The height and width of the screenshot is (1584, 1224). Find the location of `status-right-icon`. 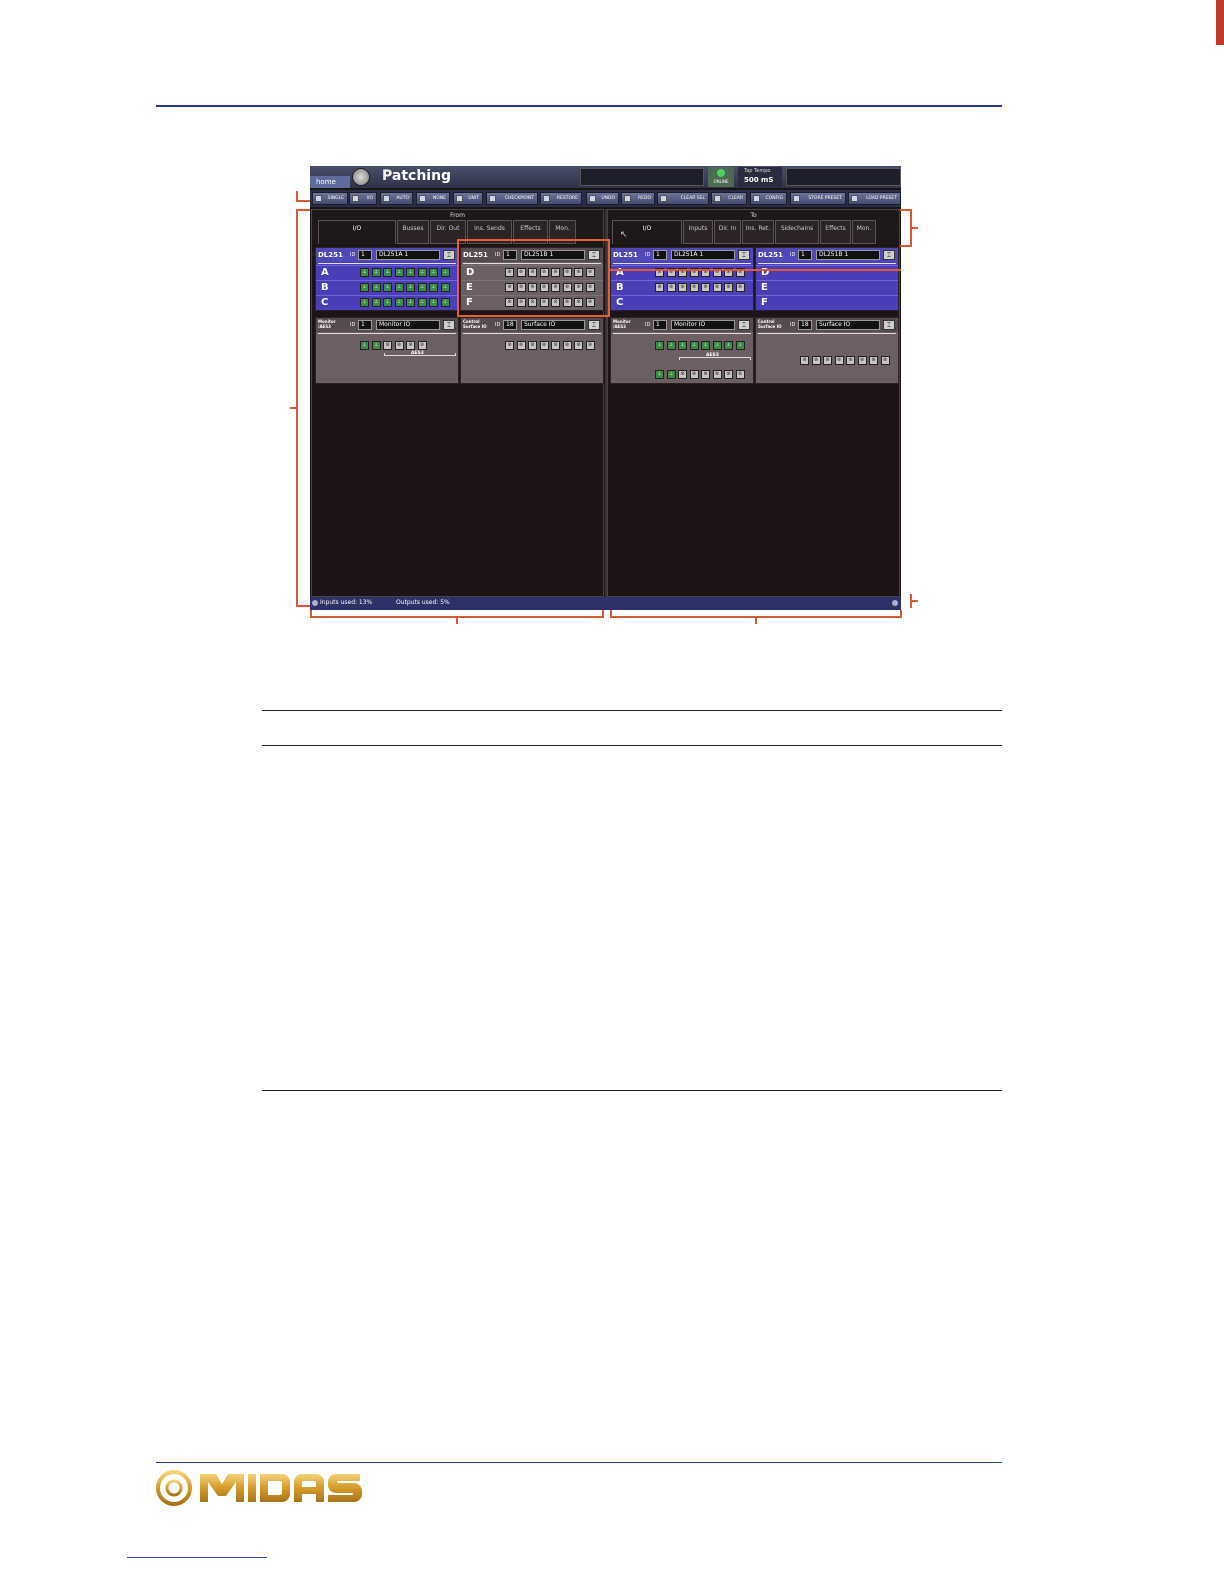

status-right-icon is located at coordinates (895, 603).